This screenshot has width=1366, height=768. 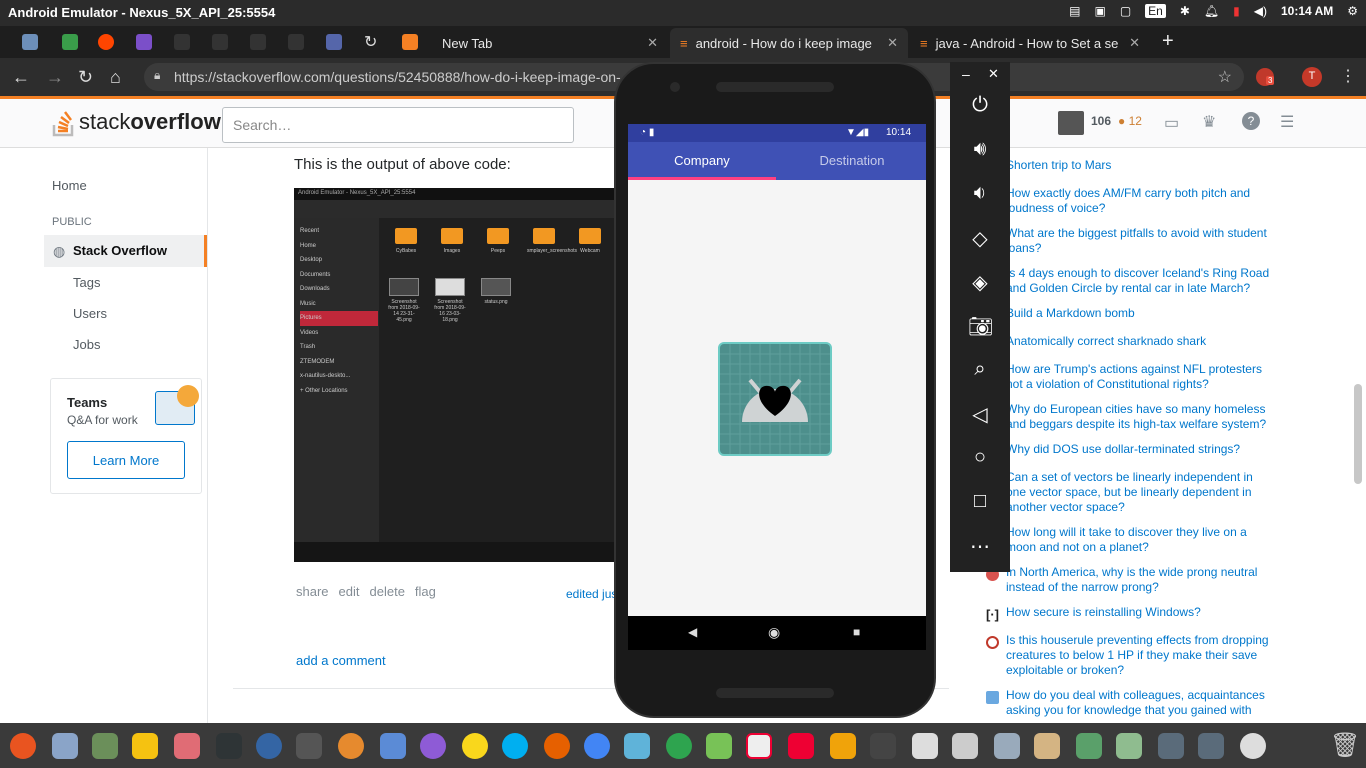 What do you see at coordinates (980, 149) in the screenshot?
I see `volume-up-icon: 🔊︎` at bounding box center [980, 149].